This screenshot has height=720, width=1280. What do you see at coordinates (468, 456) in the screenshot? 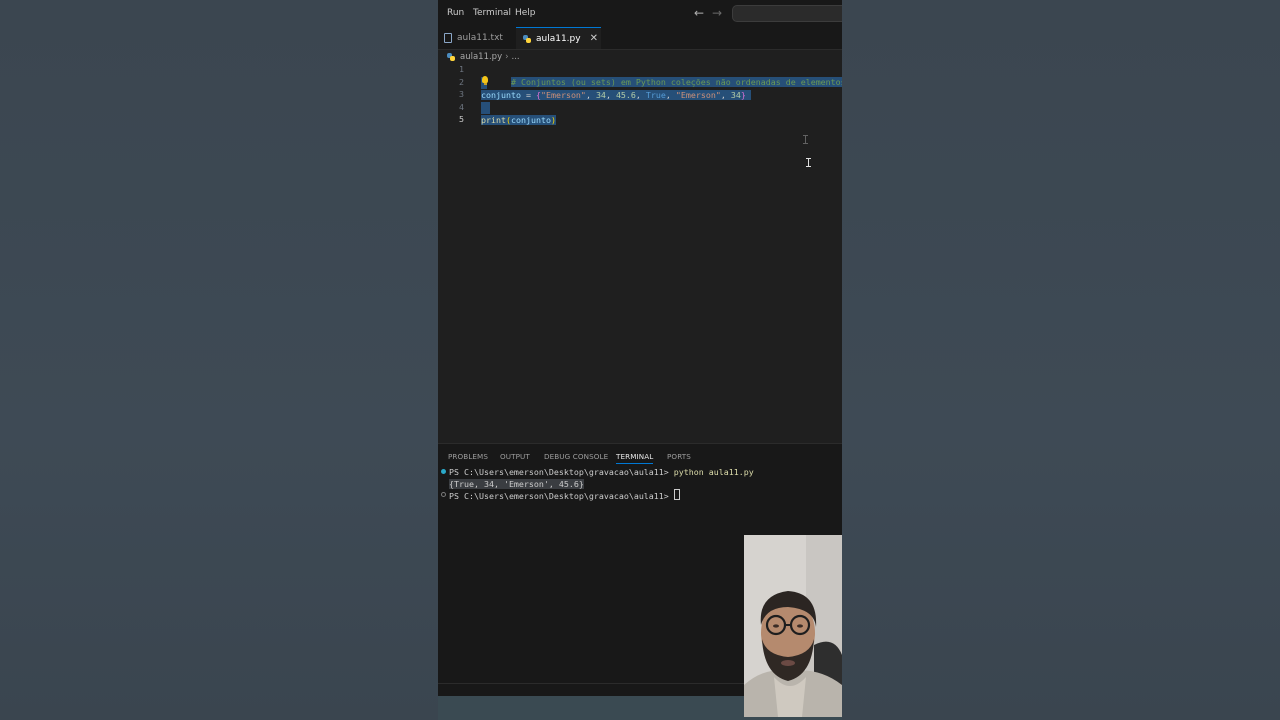
I see `tab-problems: PROBLEMS` at bounding box center [468, 456].